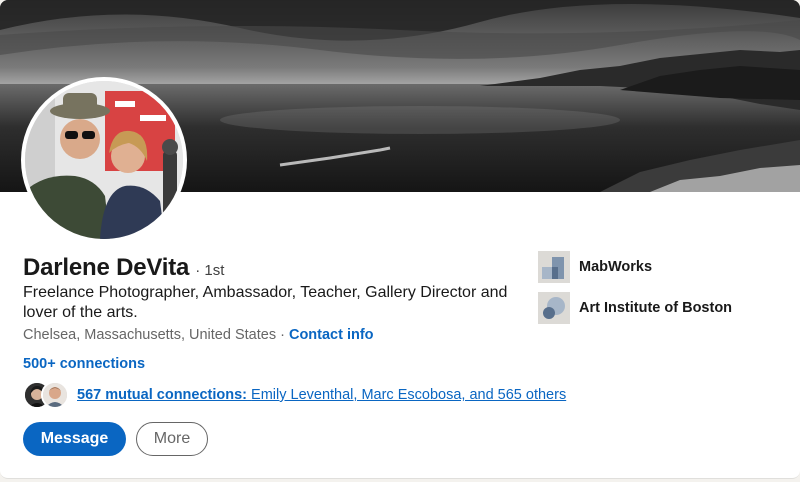 Image resolution: width=800 pixels, height=482 pixels. Describe the element at coordinates (554, 267) in the screenshot. I see `company-logo-icon` at that location.